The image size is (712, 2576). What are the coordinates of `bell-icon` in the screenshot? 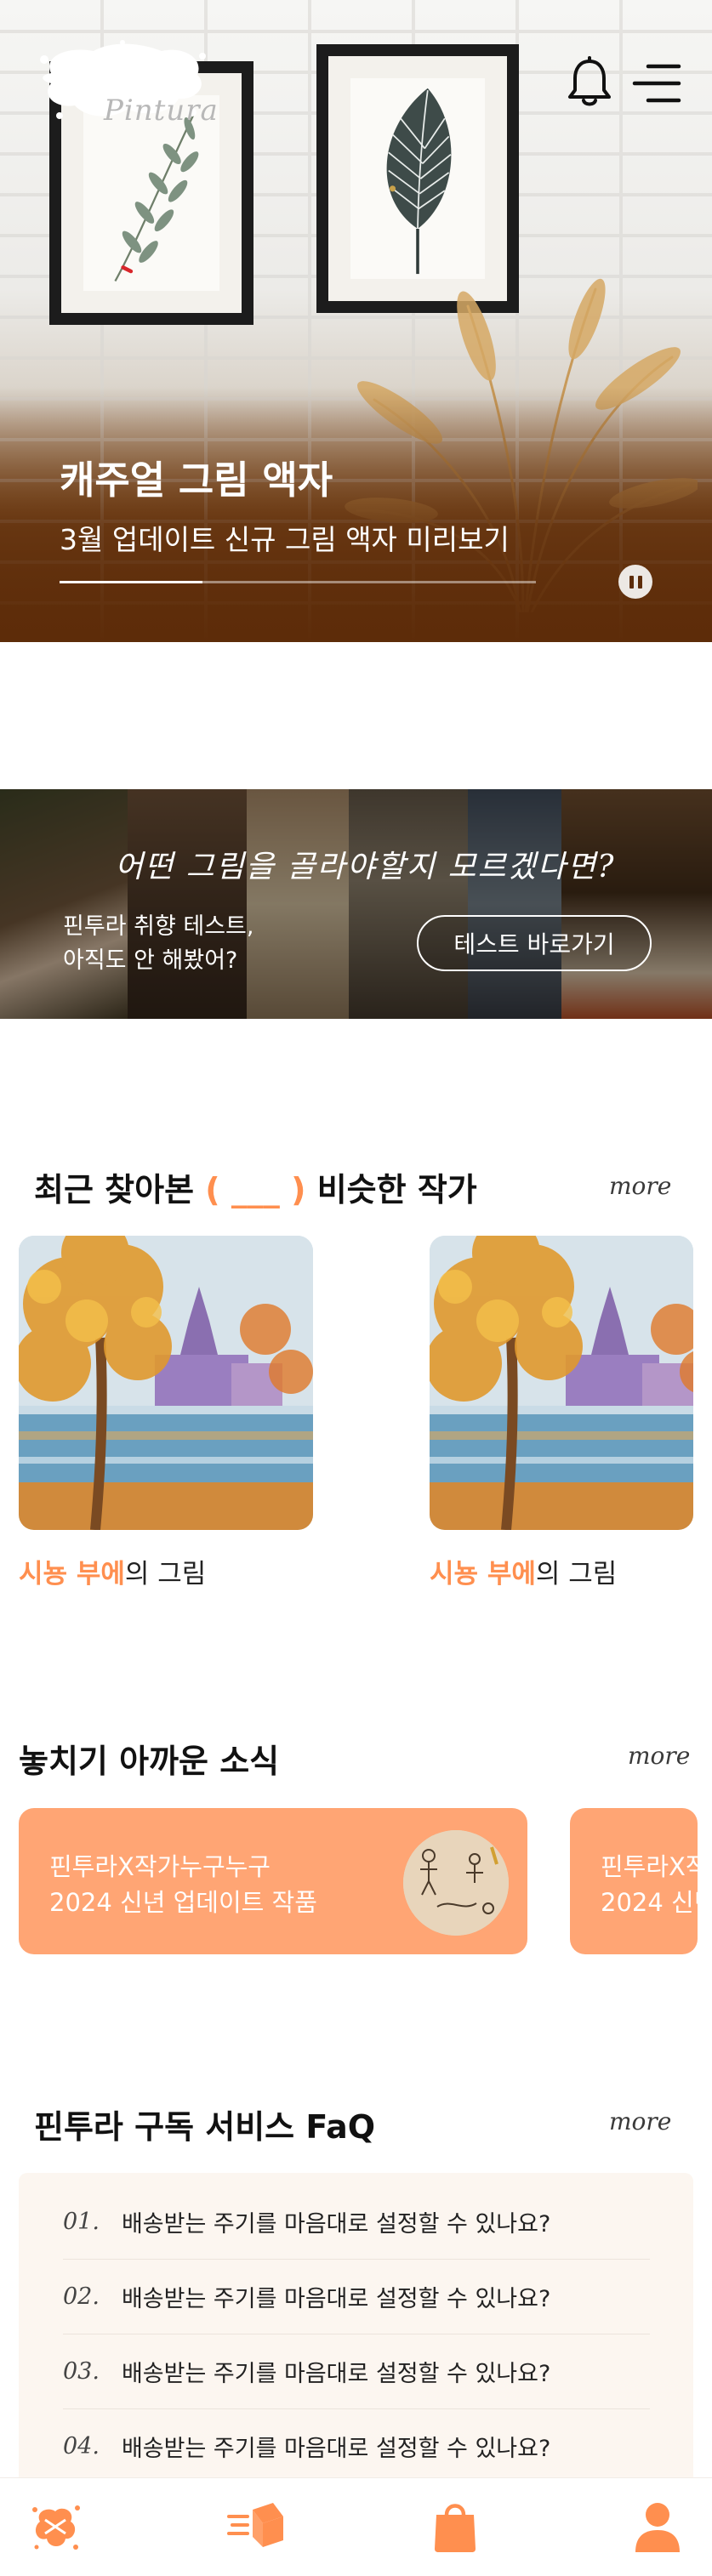 It's located at (589, 81).